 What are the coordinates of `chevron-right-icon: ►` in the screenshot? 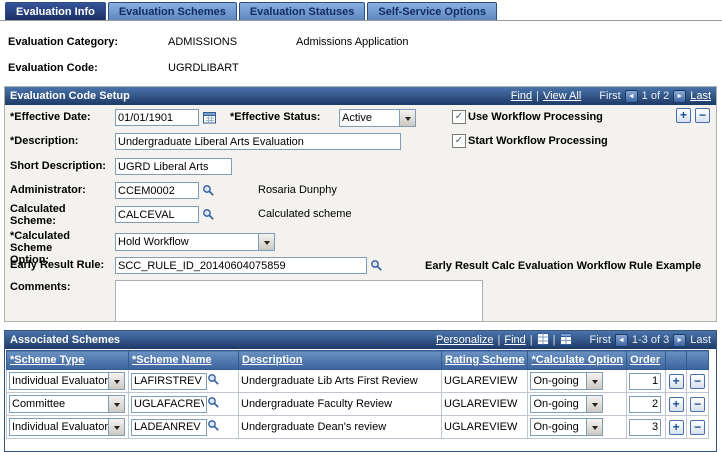 It's located at (680, 96).